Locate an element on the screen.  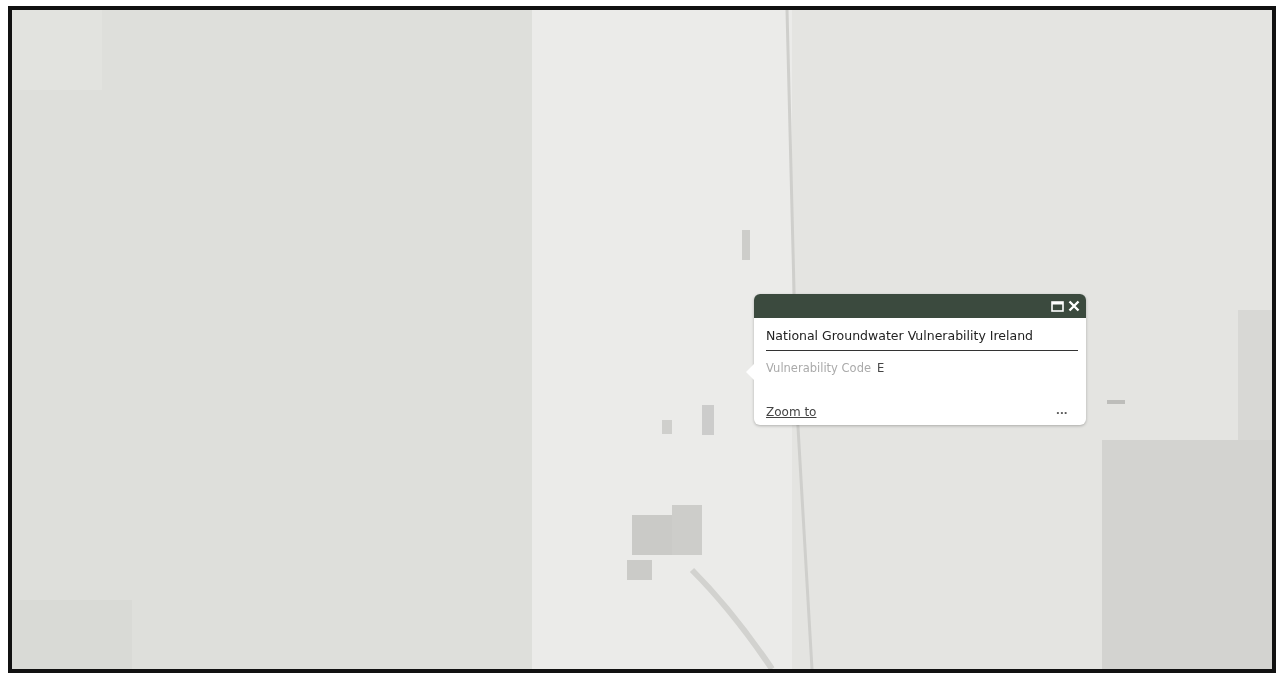
close-button is located at coordinates (1074, 306).